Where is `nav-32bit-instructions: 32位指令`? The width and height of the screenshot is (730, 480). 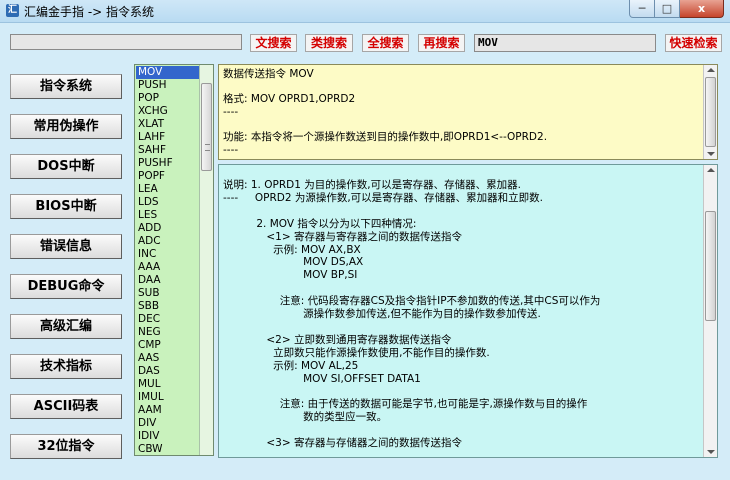
nav-32bit-instructions: 32位指令 is located at coordinates (66, 446).